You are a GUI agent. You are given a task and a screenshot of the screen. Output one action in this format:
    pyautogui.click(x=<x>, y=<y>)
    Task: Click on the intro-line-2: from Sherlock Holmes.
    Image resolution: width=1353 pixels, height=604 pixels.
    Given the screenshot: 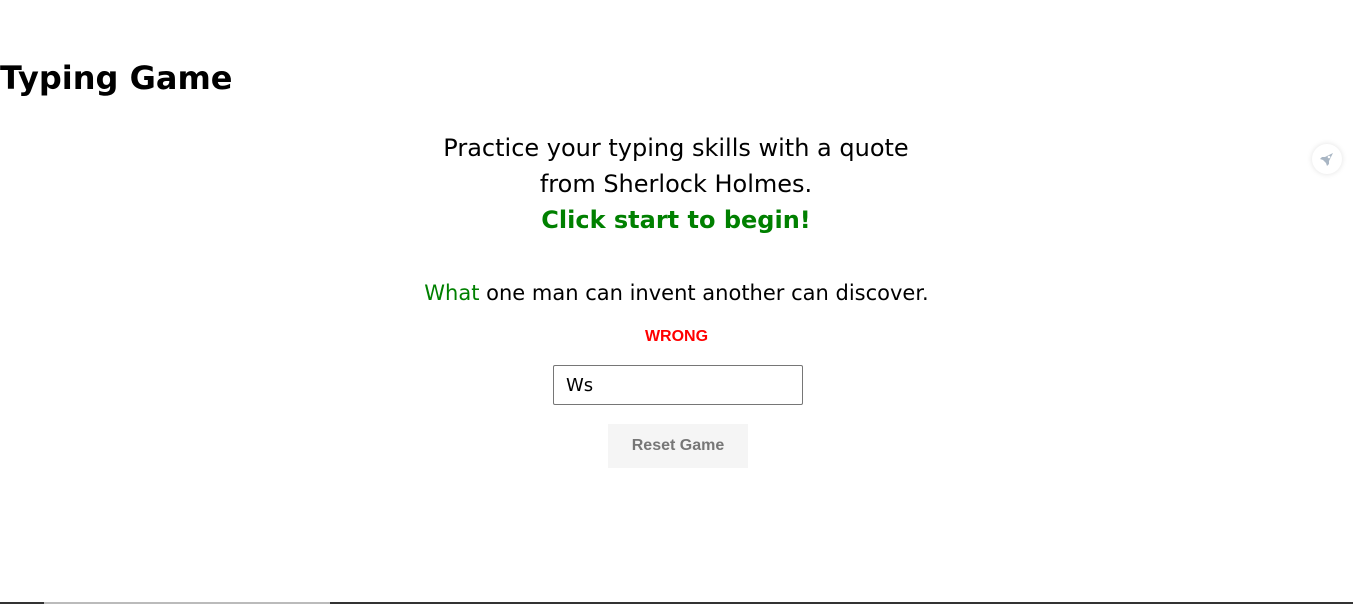 What is the action you would take?
    pyautogui.click(x=676, y=184)
    